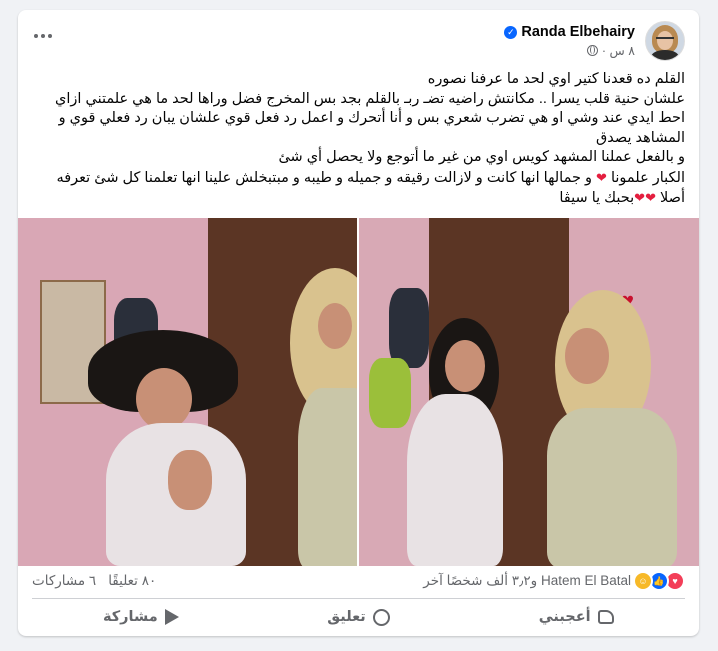 This screenshot has height=651, width=718. I want to click on share-button: مشاركة, so click(141, 617).